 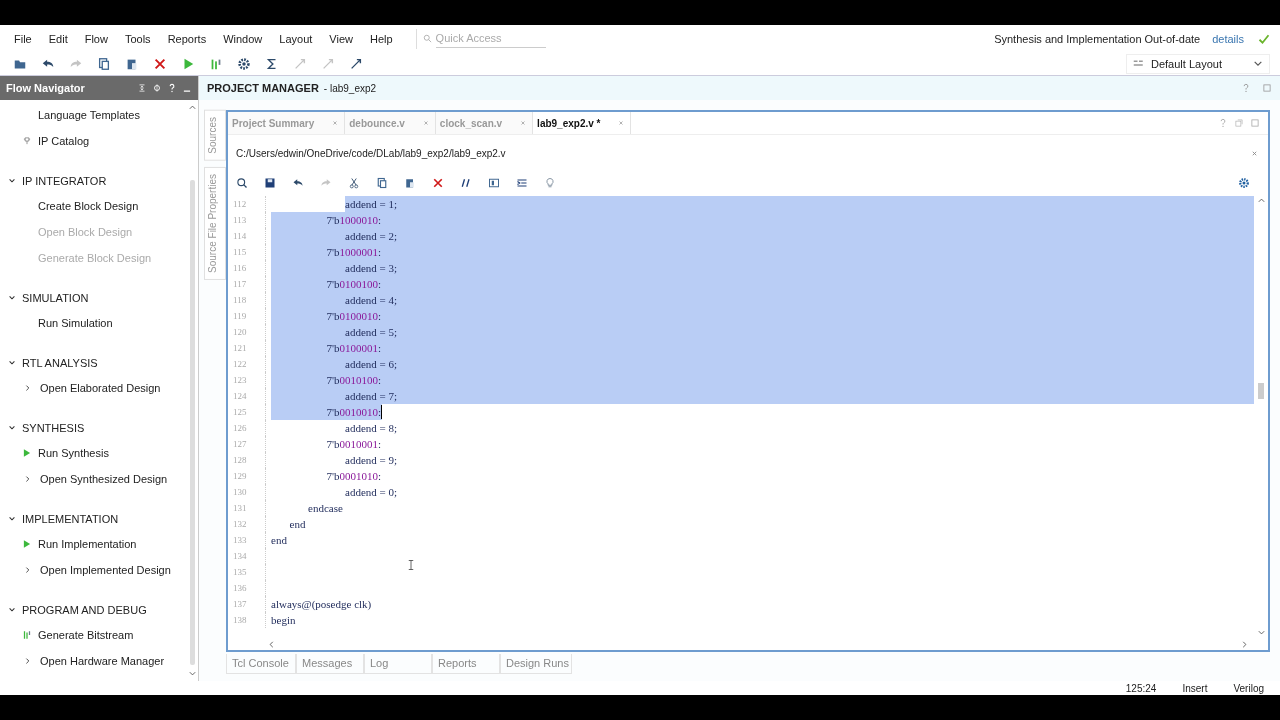 What do you see at coordinates (411, 565) in the screenshot?
I see `text-cursor-icon` at bounding box center [411, 565].